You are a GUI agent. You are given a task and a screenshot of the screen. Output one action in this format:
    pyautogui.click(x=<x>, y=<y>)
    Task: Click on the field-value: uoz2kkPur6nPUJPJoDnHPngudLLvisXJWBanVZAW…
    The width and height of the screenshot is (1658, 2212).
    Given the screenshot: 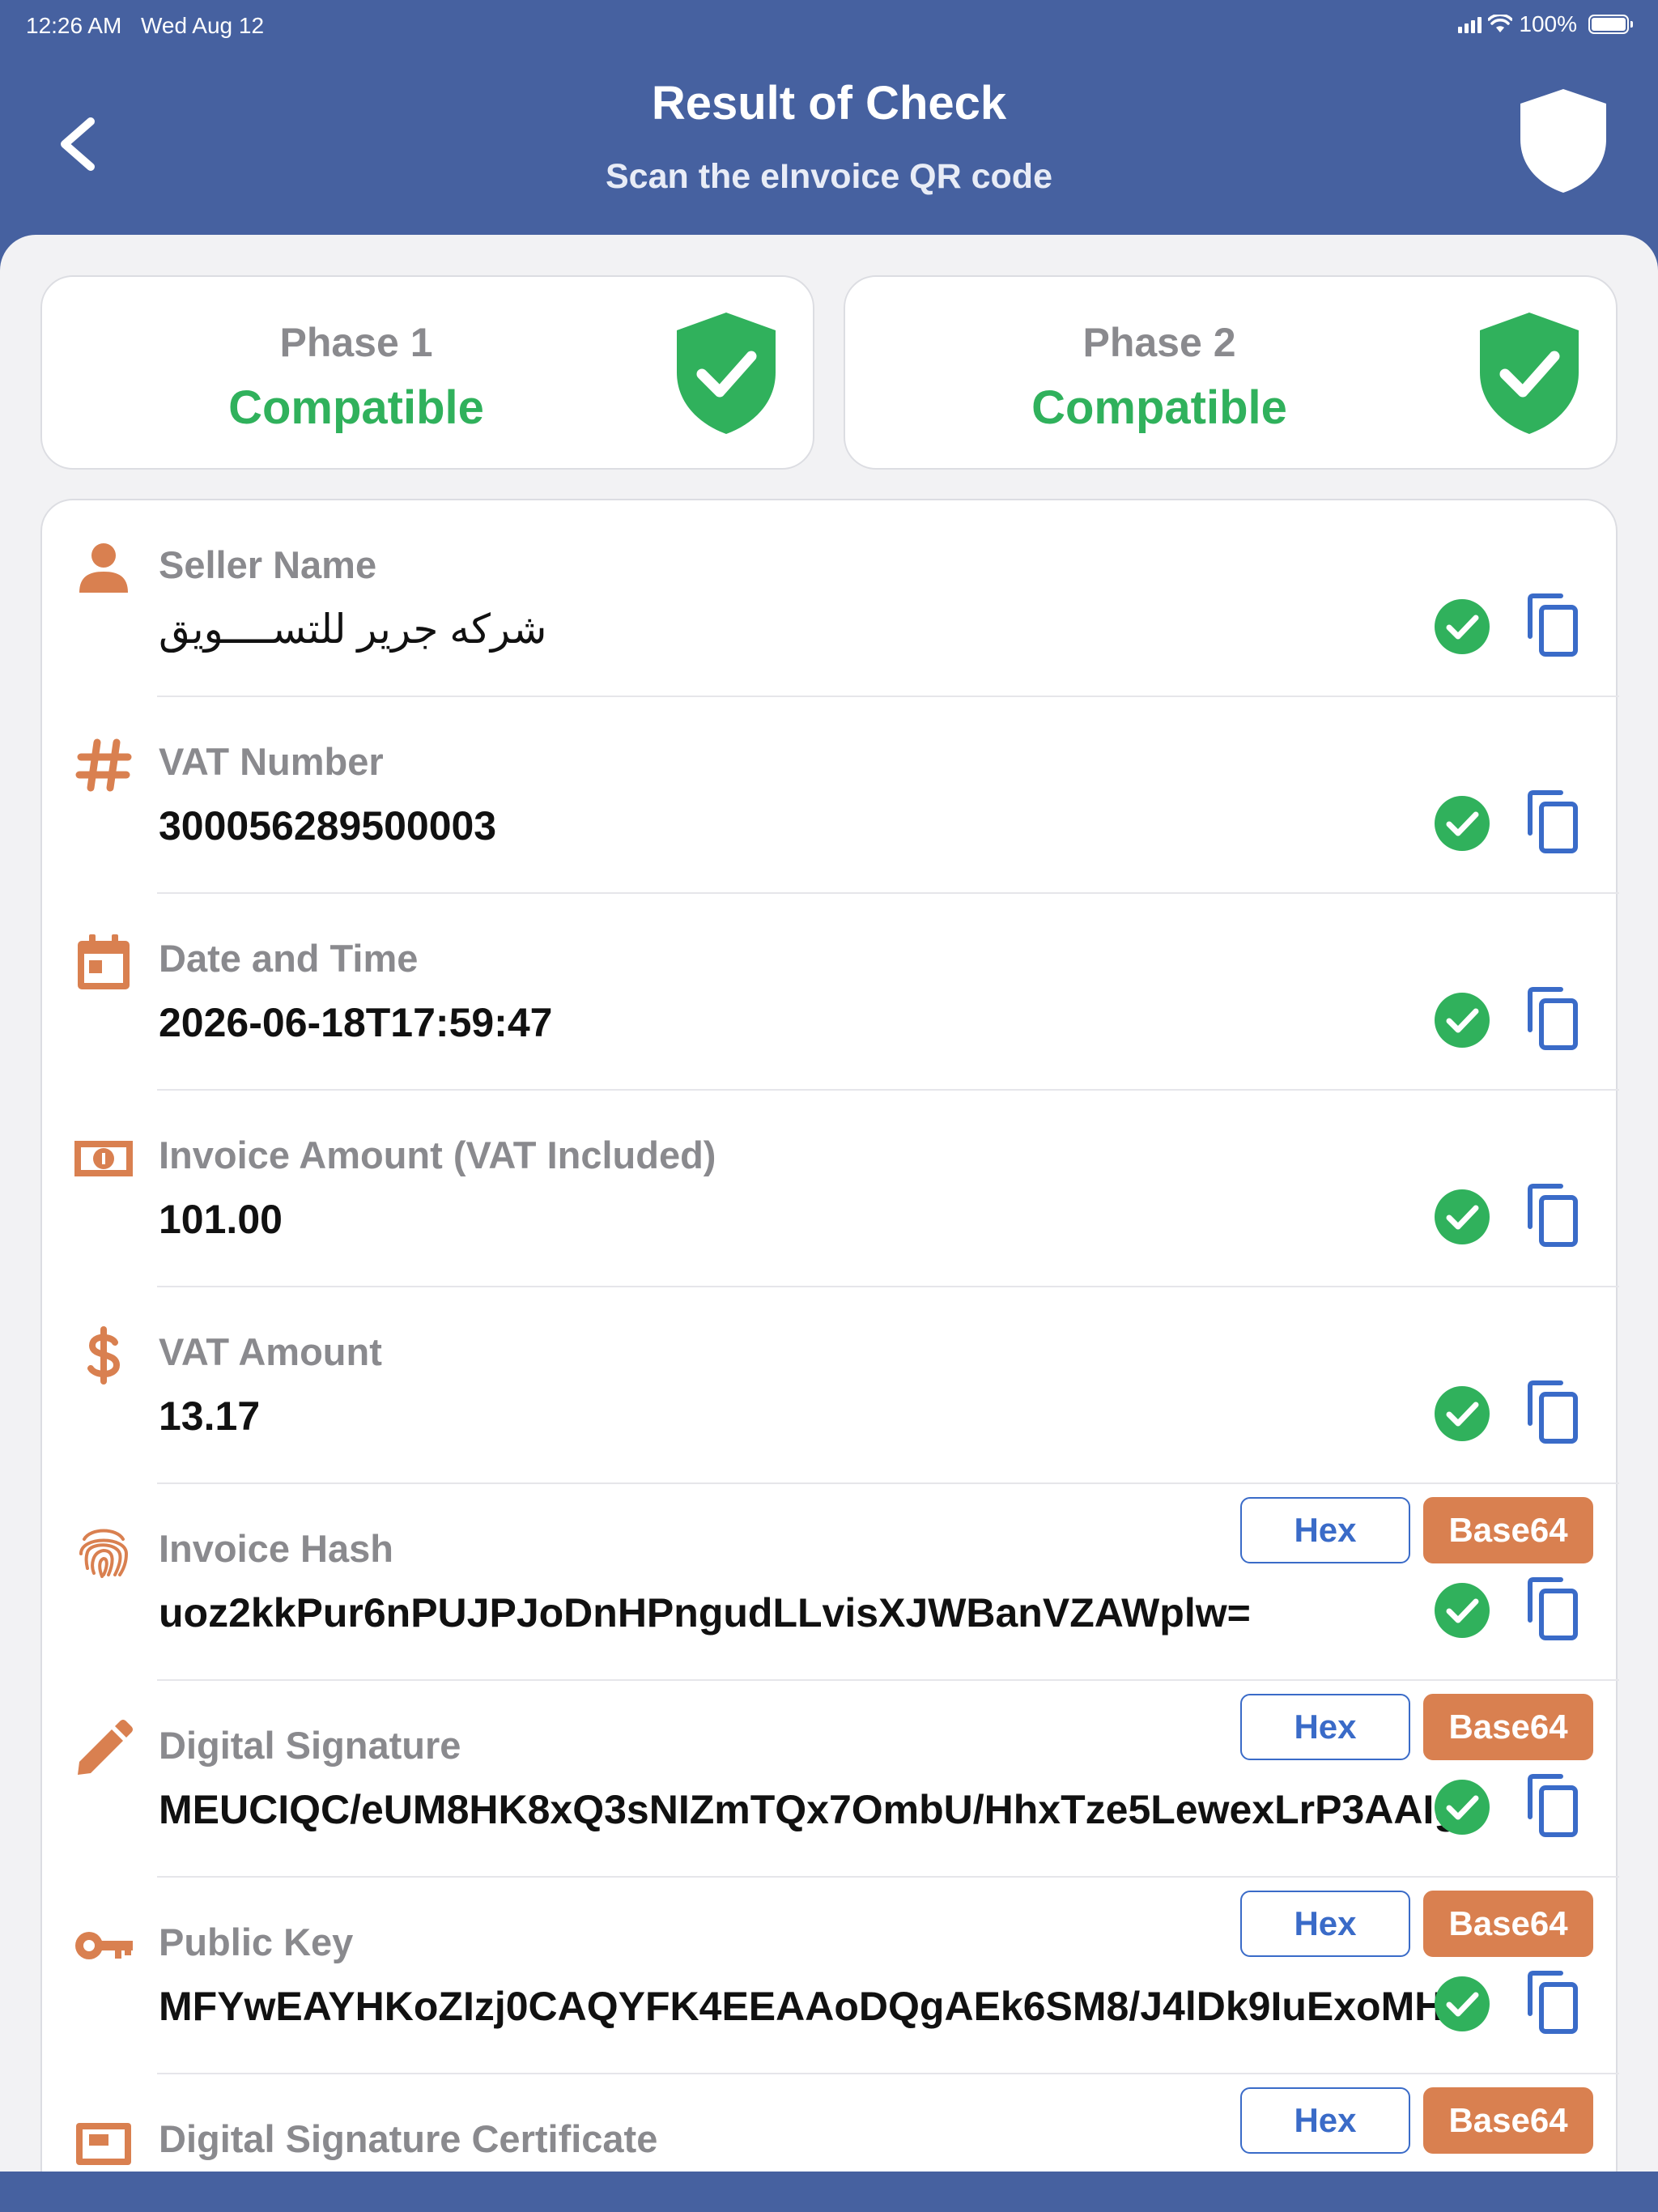 What is the action you would take?
    pyautogui.click(x=705, y=1613)
    